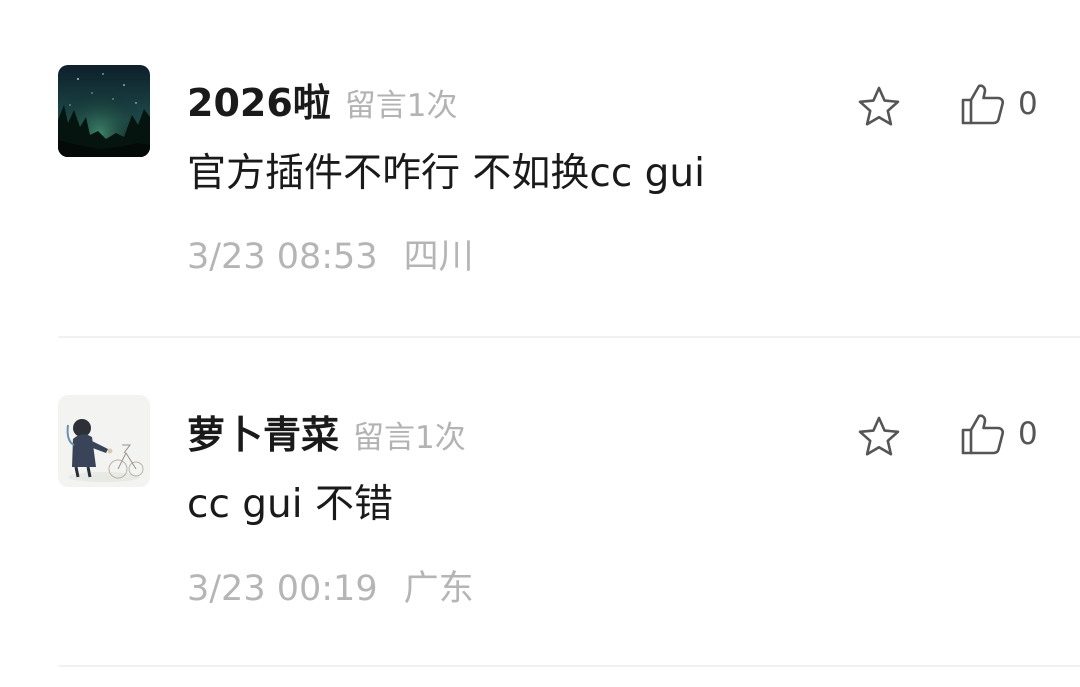 The image size is (1080, 687). Describe the element at coordinates (259, 99) in the screenshot. I see `username: 2026啦` at that location.